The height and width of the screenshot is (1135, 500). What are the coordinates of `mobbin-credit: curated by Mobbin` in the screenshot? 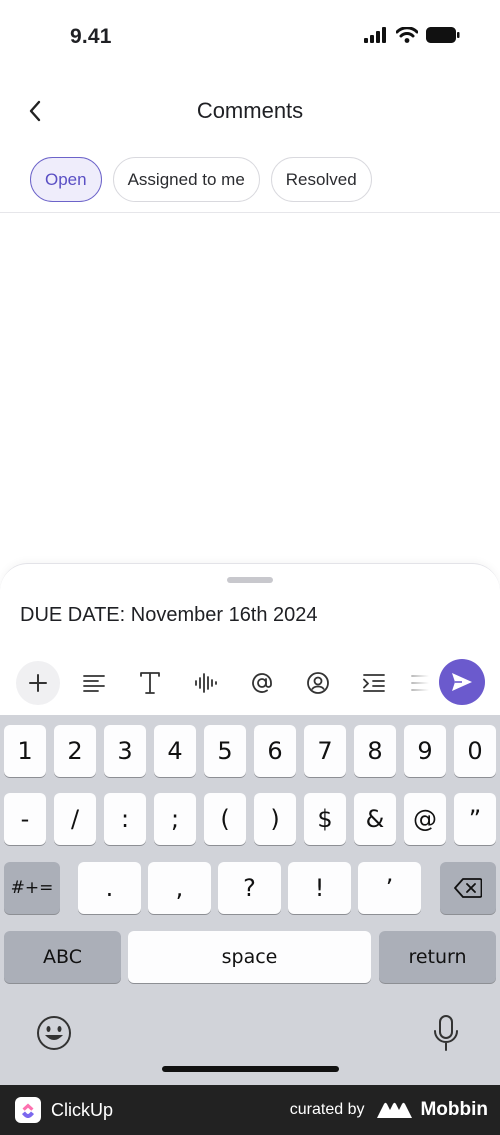 It's located at (389, 1110).